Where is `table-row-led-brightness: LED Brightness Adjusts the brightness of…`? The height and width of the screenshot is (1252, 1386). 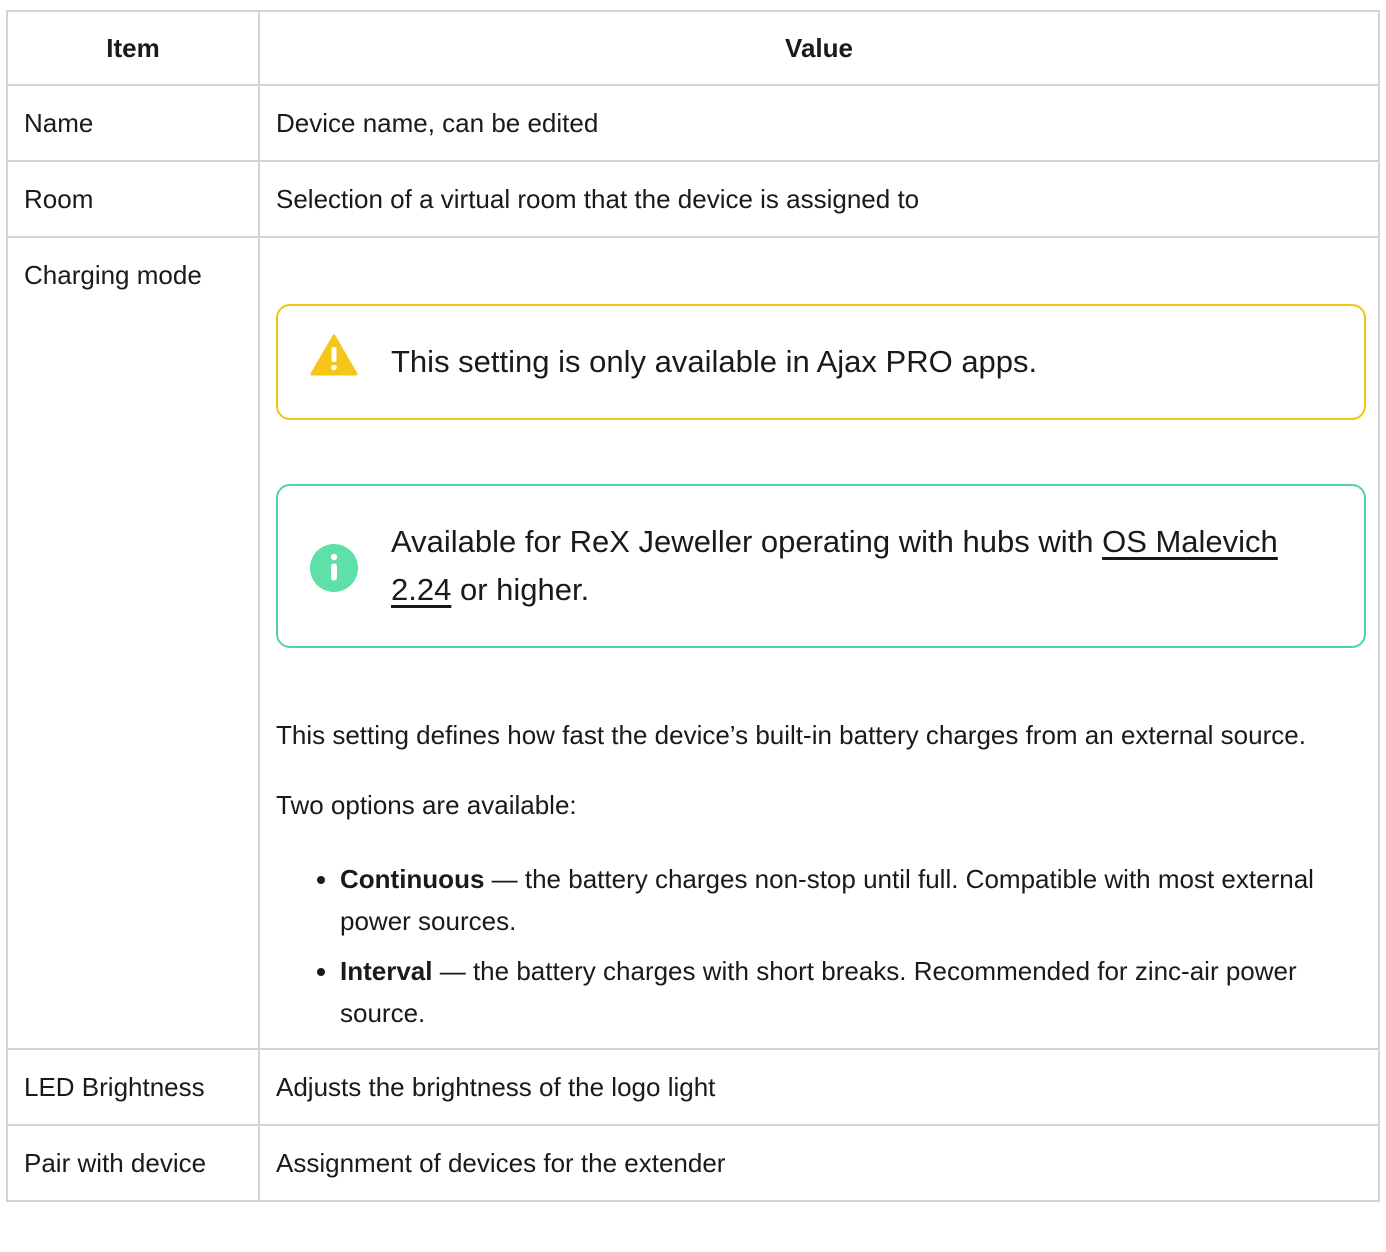
table-row-led-brightness: LED Brightness Adjusts the brightness of… is located at coordinates (693, 1087).